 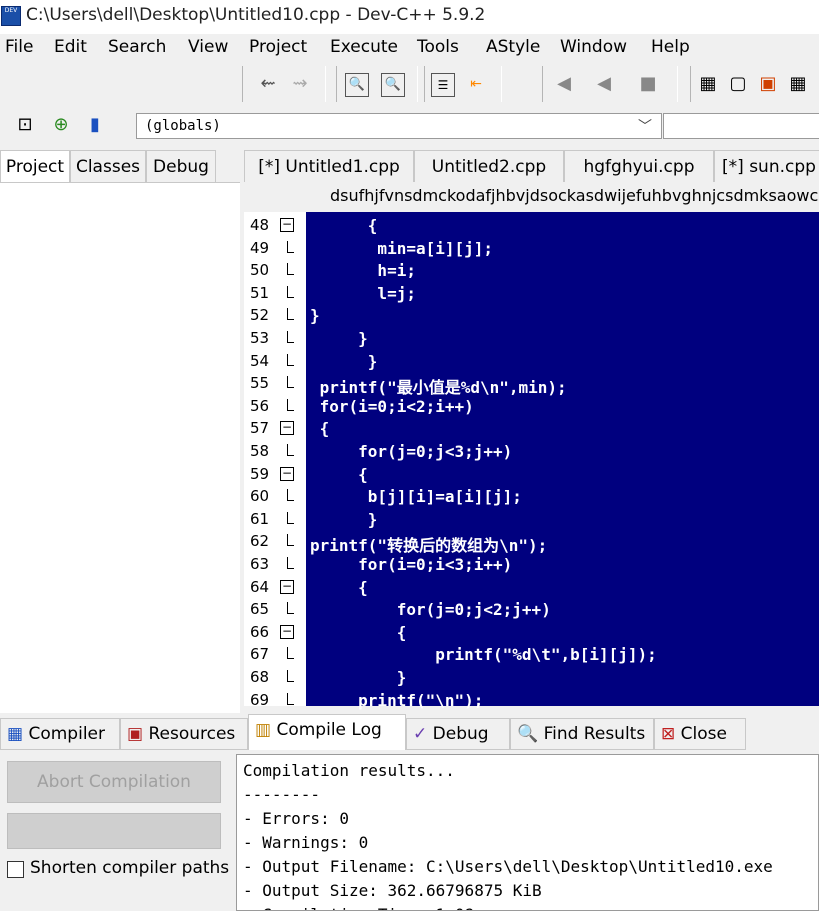 I want to click on find-icon: 🔍, so click(x=357, y=85).